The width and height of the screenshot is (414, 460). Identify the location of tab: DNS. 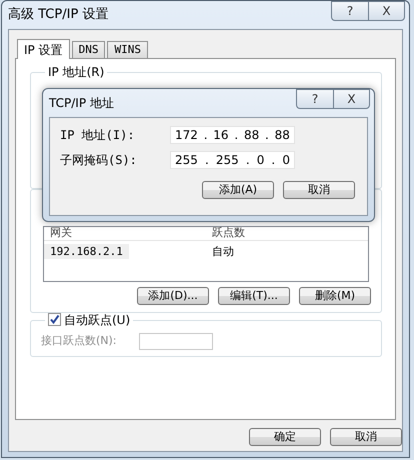
(89, 49).